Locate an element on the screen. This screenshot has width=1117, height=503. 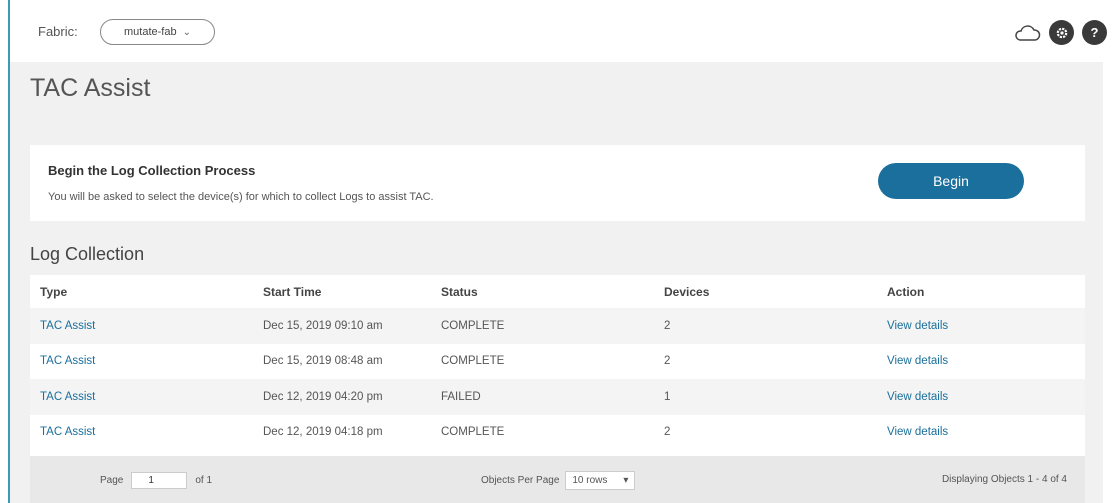
fabric-label: Fabric: is located at coordinates (58, 31).